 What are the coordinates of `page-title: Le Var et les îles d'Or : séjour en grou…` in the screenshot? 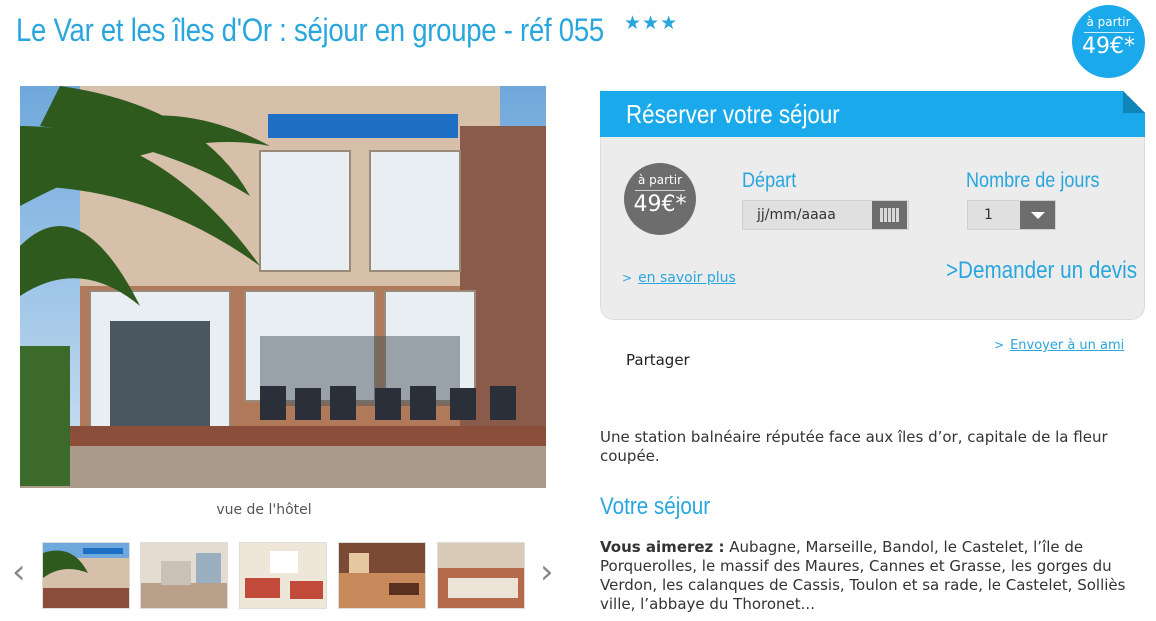 It's located at (310, 30).